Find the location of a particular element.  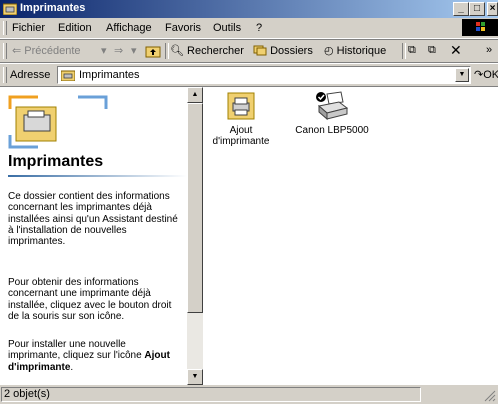

copy-to-button: ⧉ is located at coordinates (432, 50).